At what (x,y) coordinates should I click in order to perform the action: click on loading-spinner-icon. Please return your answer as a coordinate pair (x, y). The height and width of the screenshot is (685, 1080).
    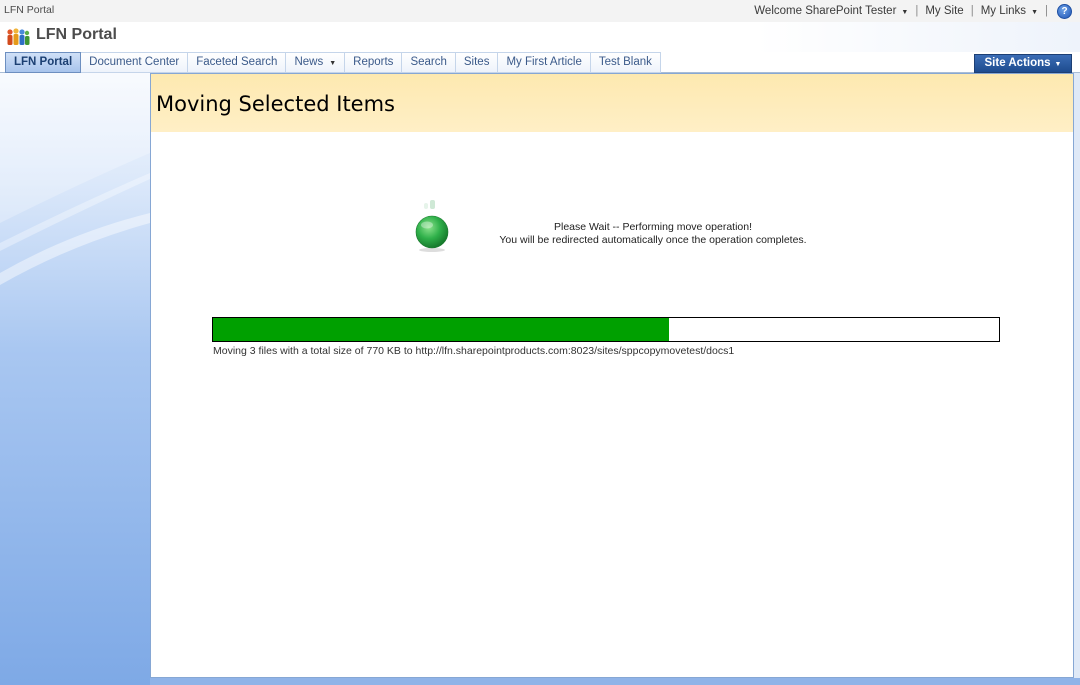
    Looking at the image, I should click on (432, 226).